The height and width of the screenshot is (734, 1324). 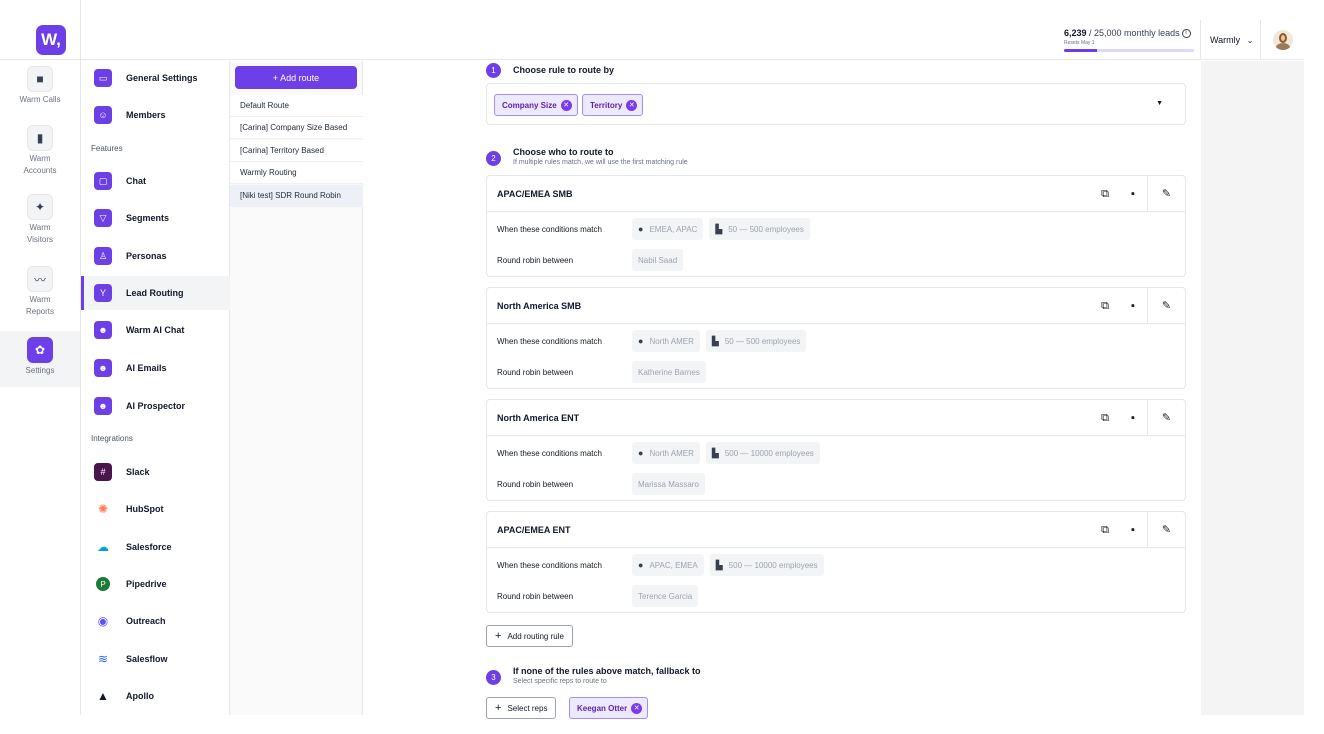 What do you see at coordinates (155, 181) in the screenshot?
I see `nav-item-chat: ▢ Chat` at bounding box center [155, 181].